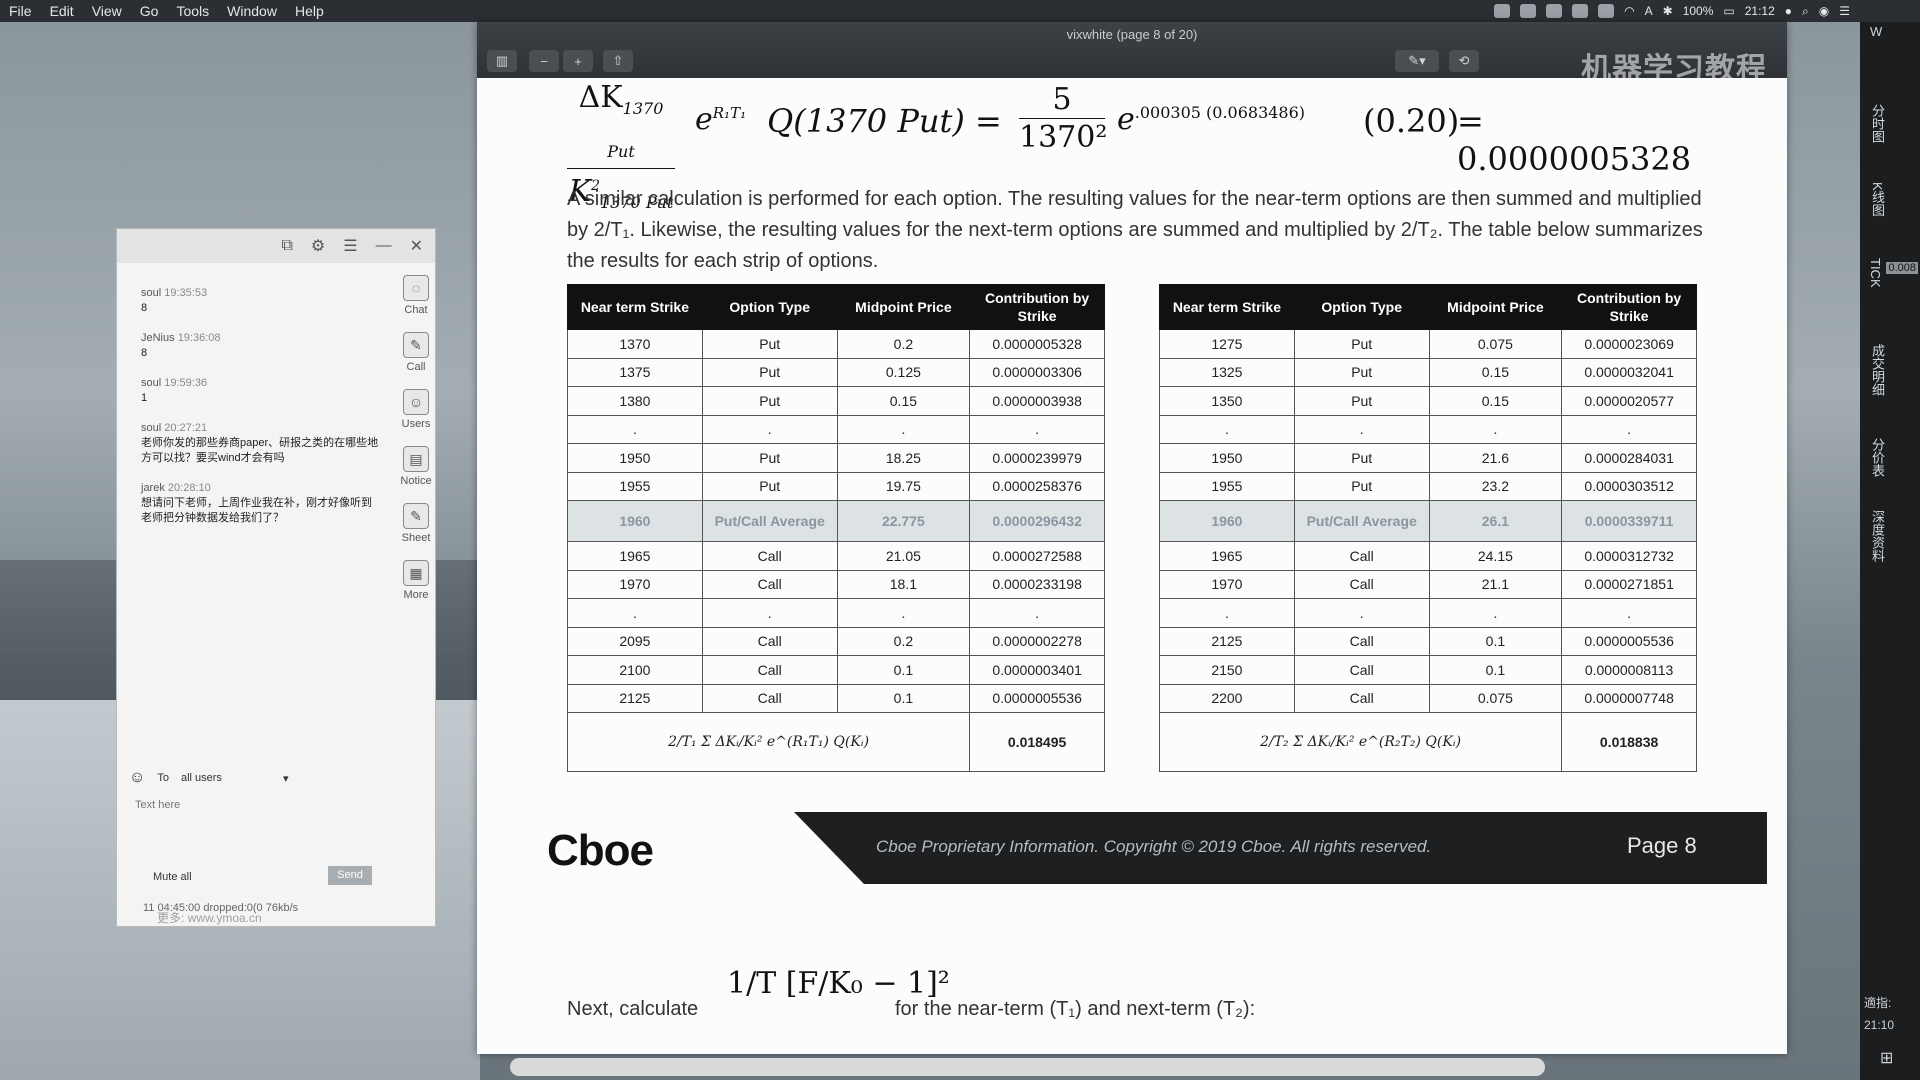 The width and height of the screenshot is (1920, 1080). Describe the element at coordinates (1844, 11) in the screenshot. I see `notification-center-icon: ☰` at that location.